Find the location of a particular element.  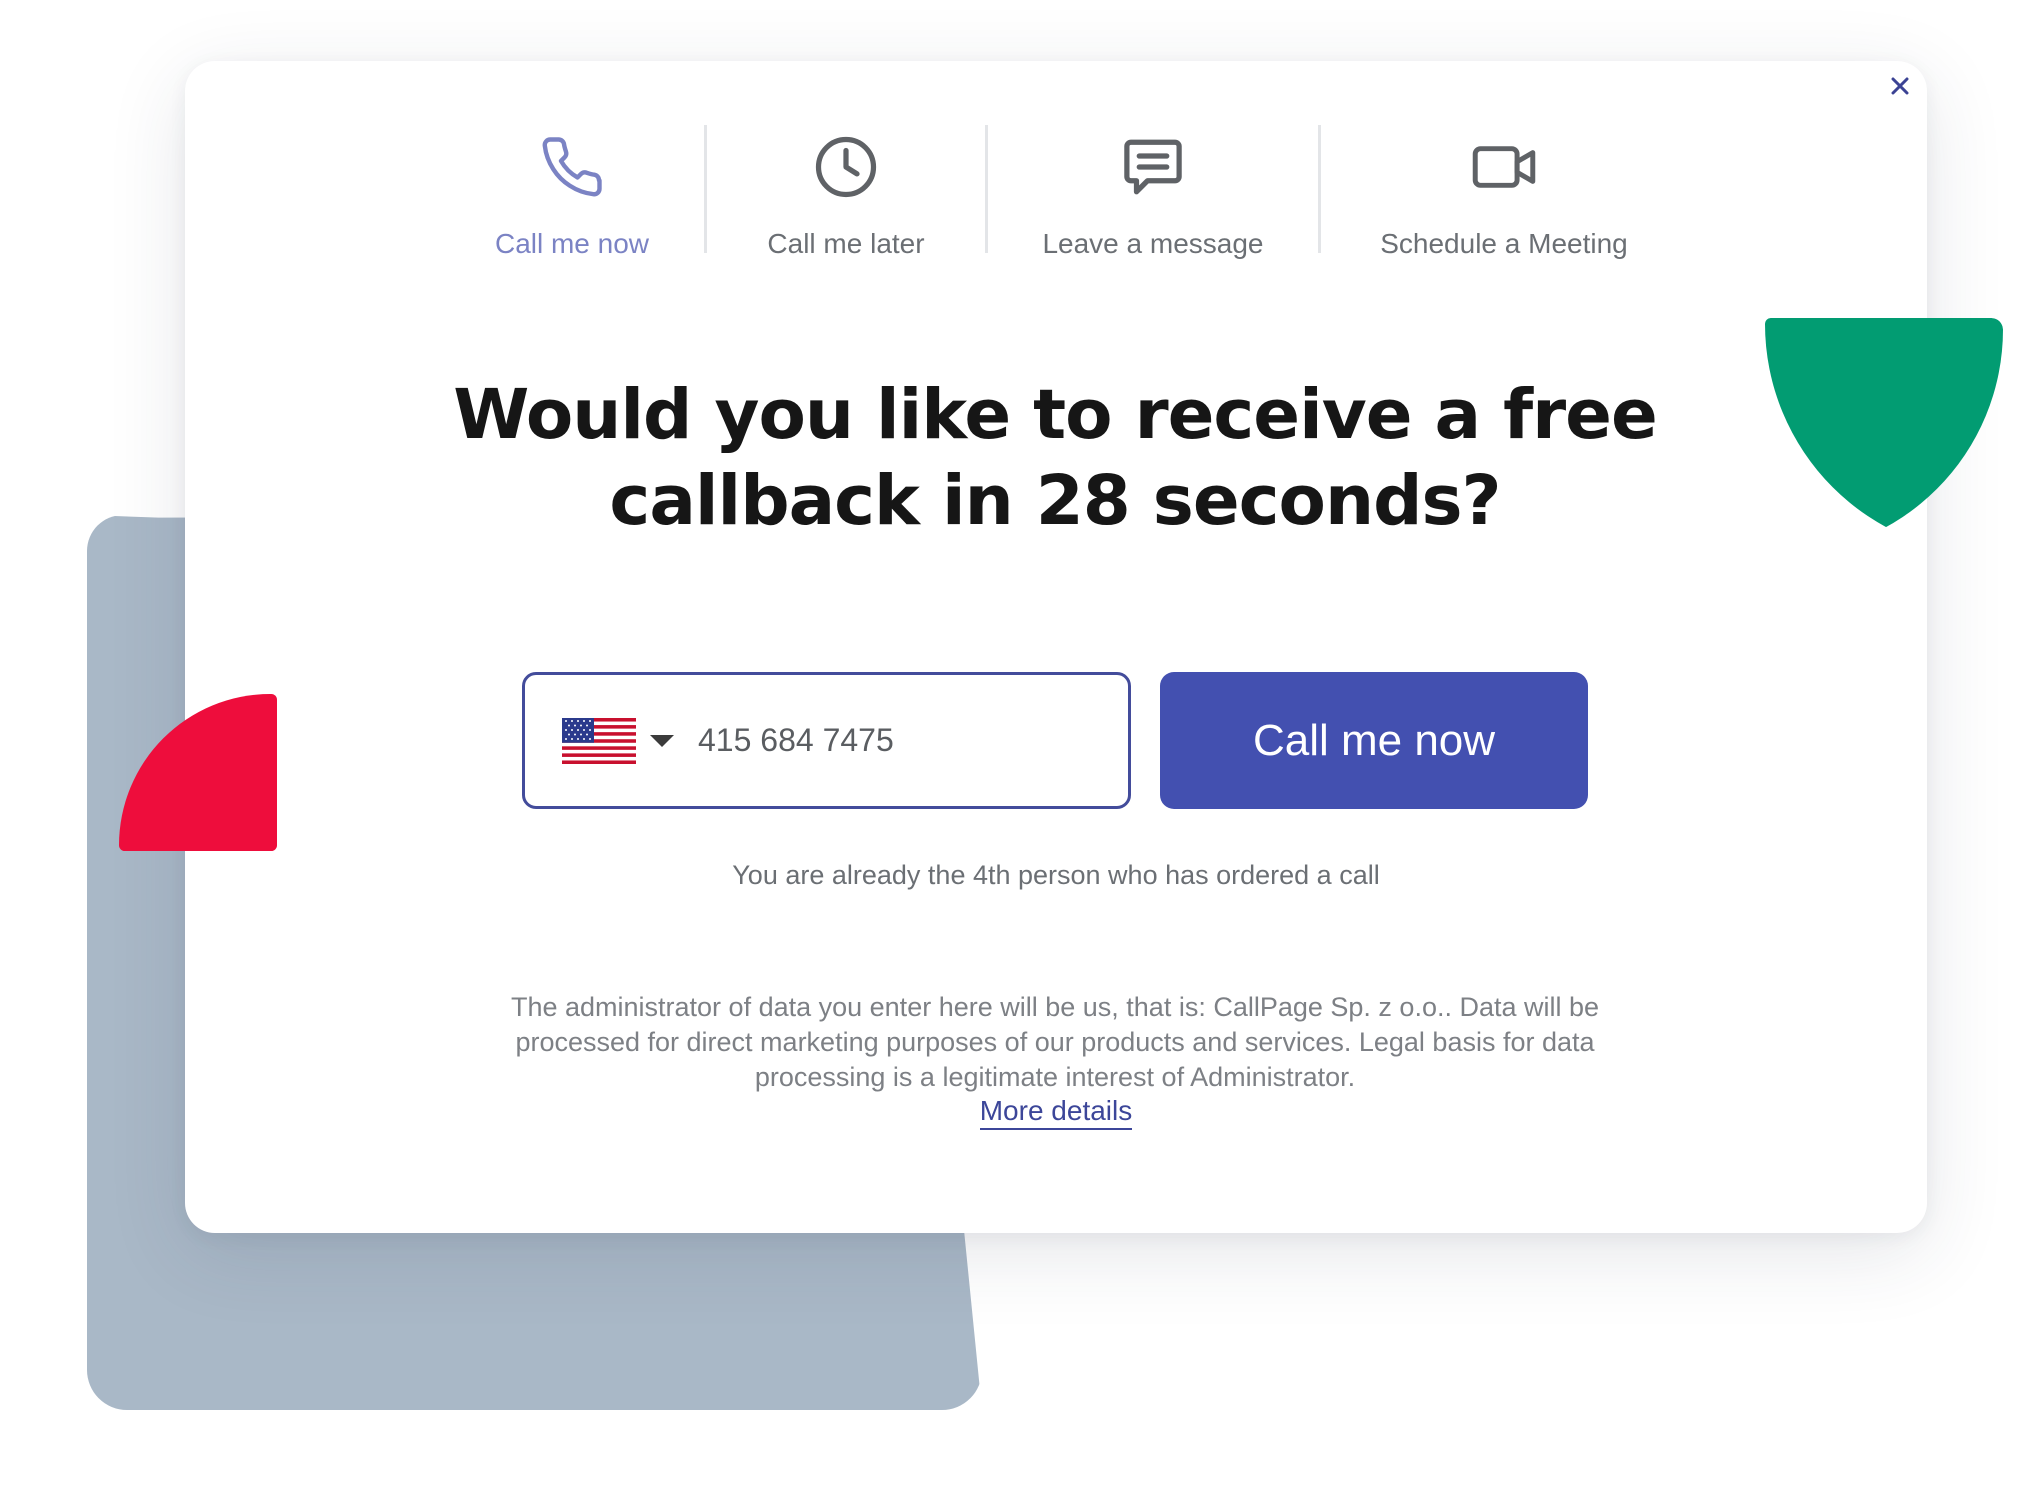

call-me-now-button: Call me now is located at coordinates (1374, 740).